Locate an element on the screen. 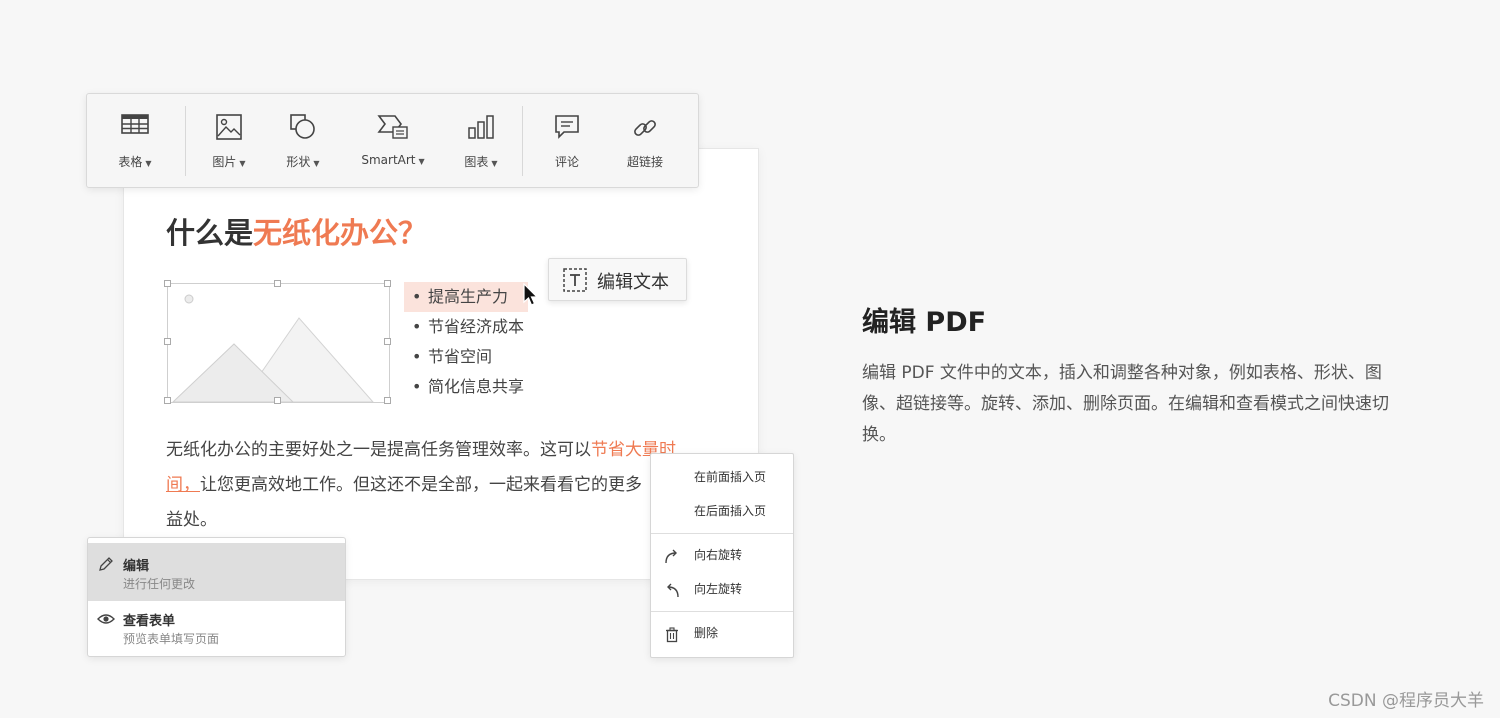  image-icon is located at coordinates (229, 129).